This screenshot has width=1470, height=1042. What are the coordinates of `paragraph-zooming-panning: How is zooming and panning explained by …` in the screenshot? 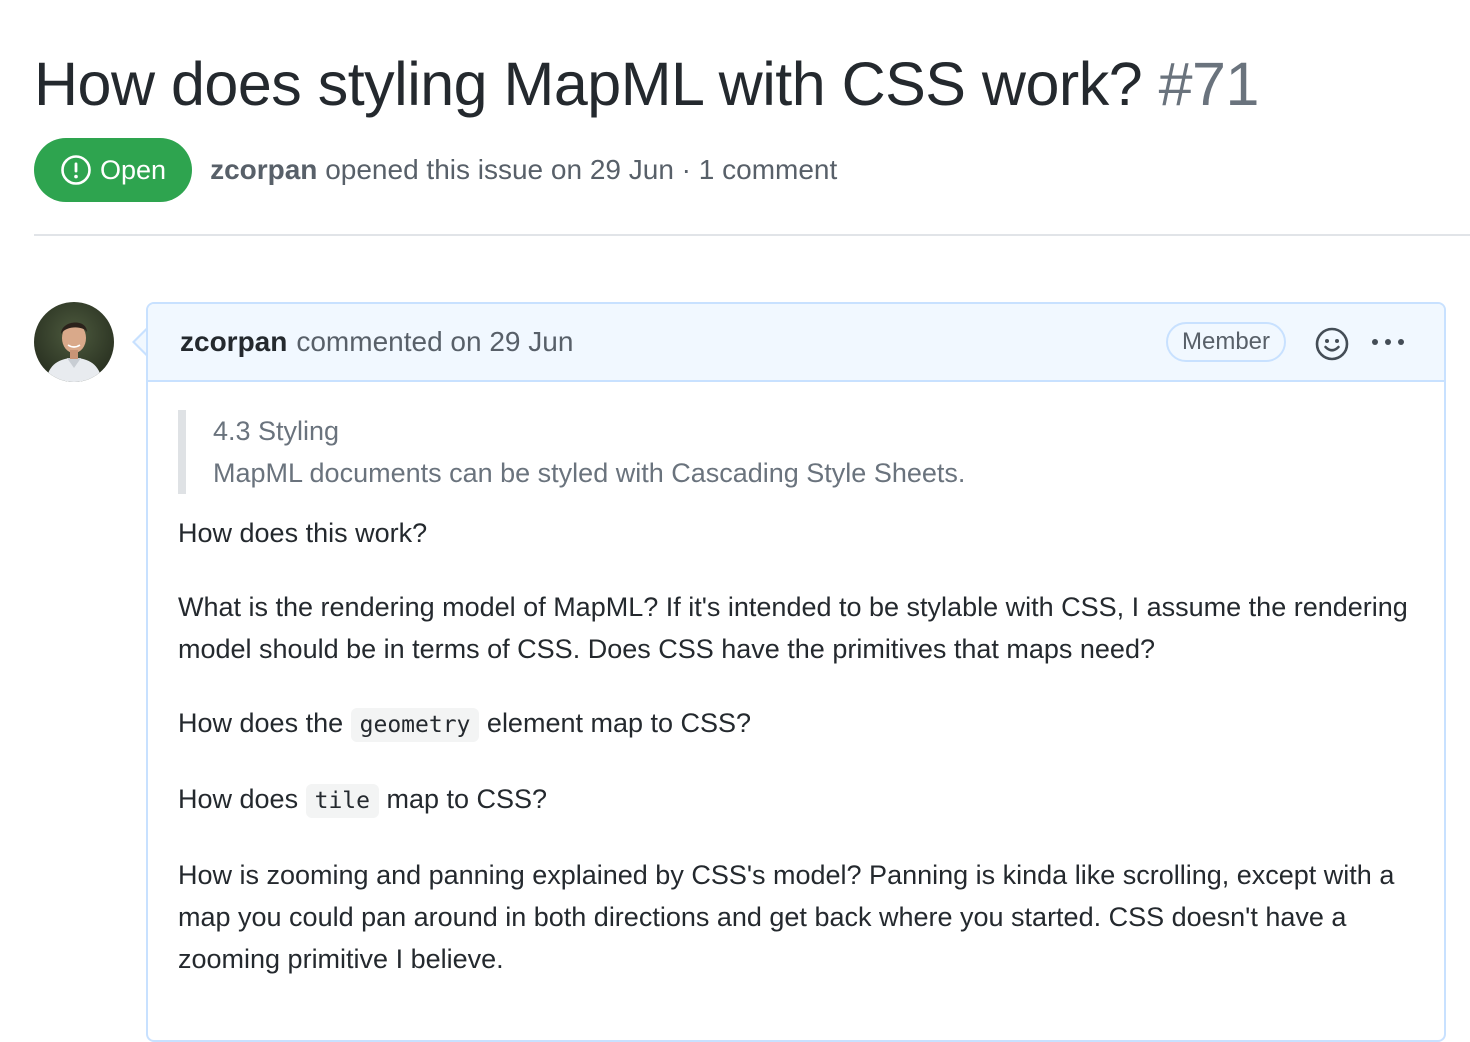 It's located at (786, 917).